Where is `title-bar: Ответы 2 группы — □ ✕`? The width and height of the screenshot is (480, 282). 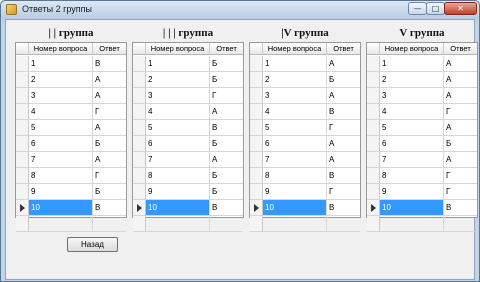
title-bar: Ответы 2 группы — □ ✕ is located at coordinates (240, 10).